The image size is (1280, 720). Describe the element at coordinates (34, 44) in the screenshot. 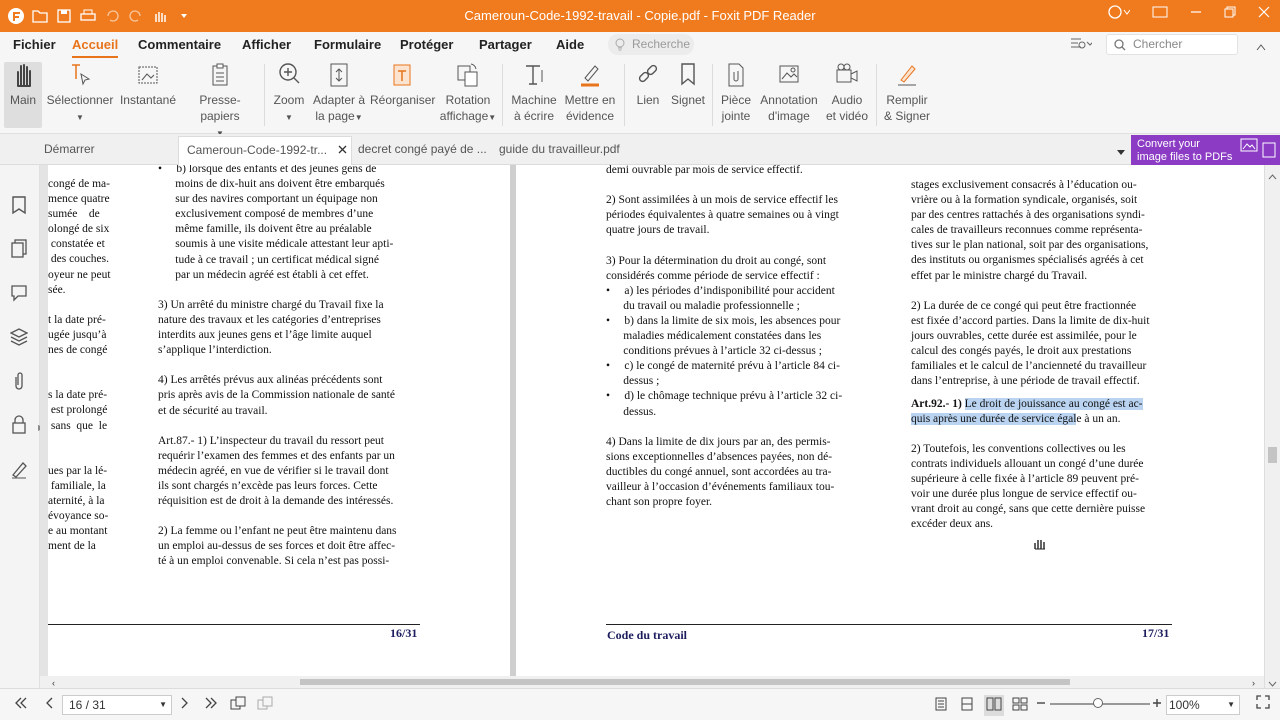

I see `menu-file: Fichier` at that location.